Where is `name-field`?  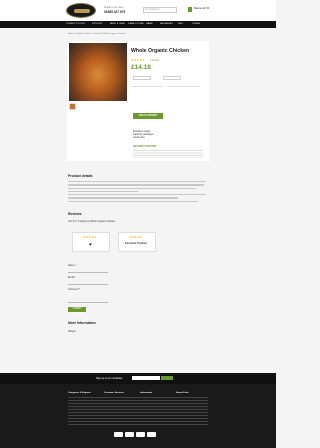
name-field is located at coordinates (88, 272).